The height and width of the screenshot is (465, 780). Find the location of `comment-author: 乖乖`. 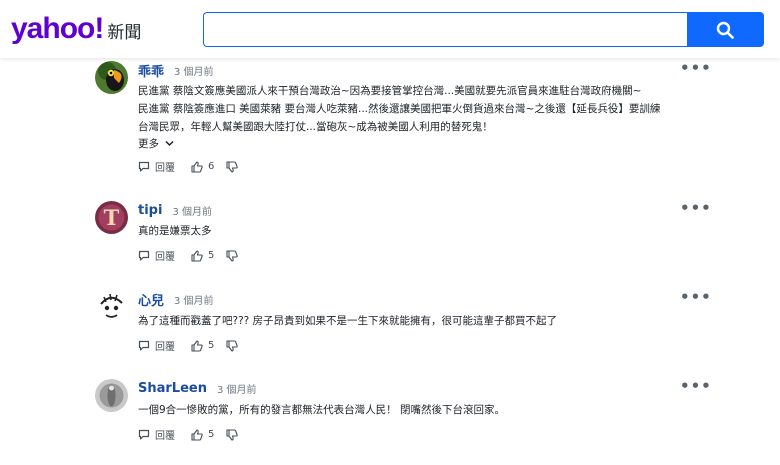

comment-author: 乖乖 is located at coordinates (151, 70).